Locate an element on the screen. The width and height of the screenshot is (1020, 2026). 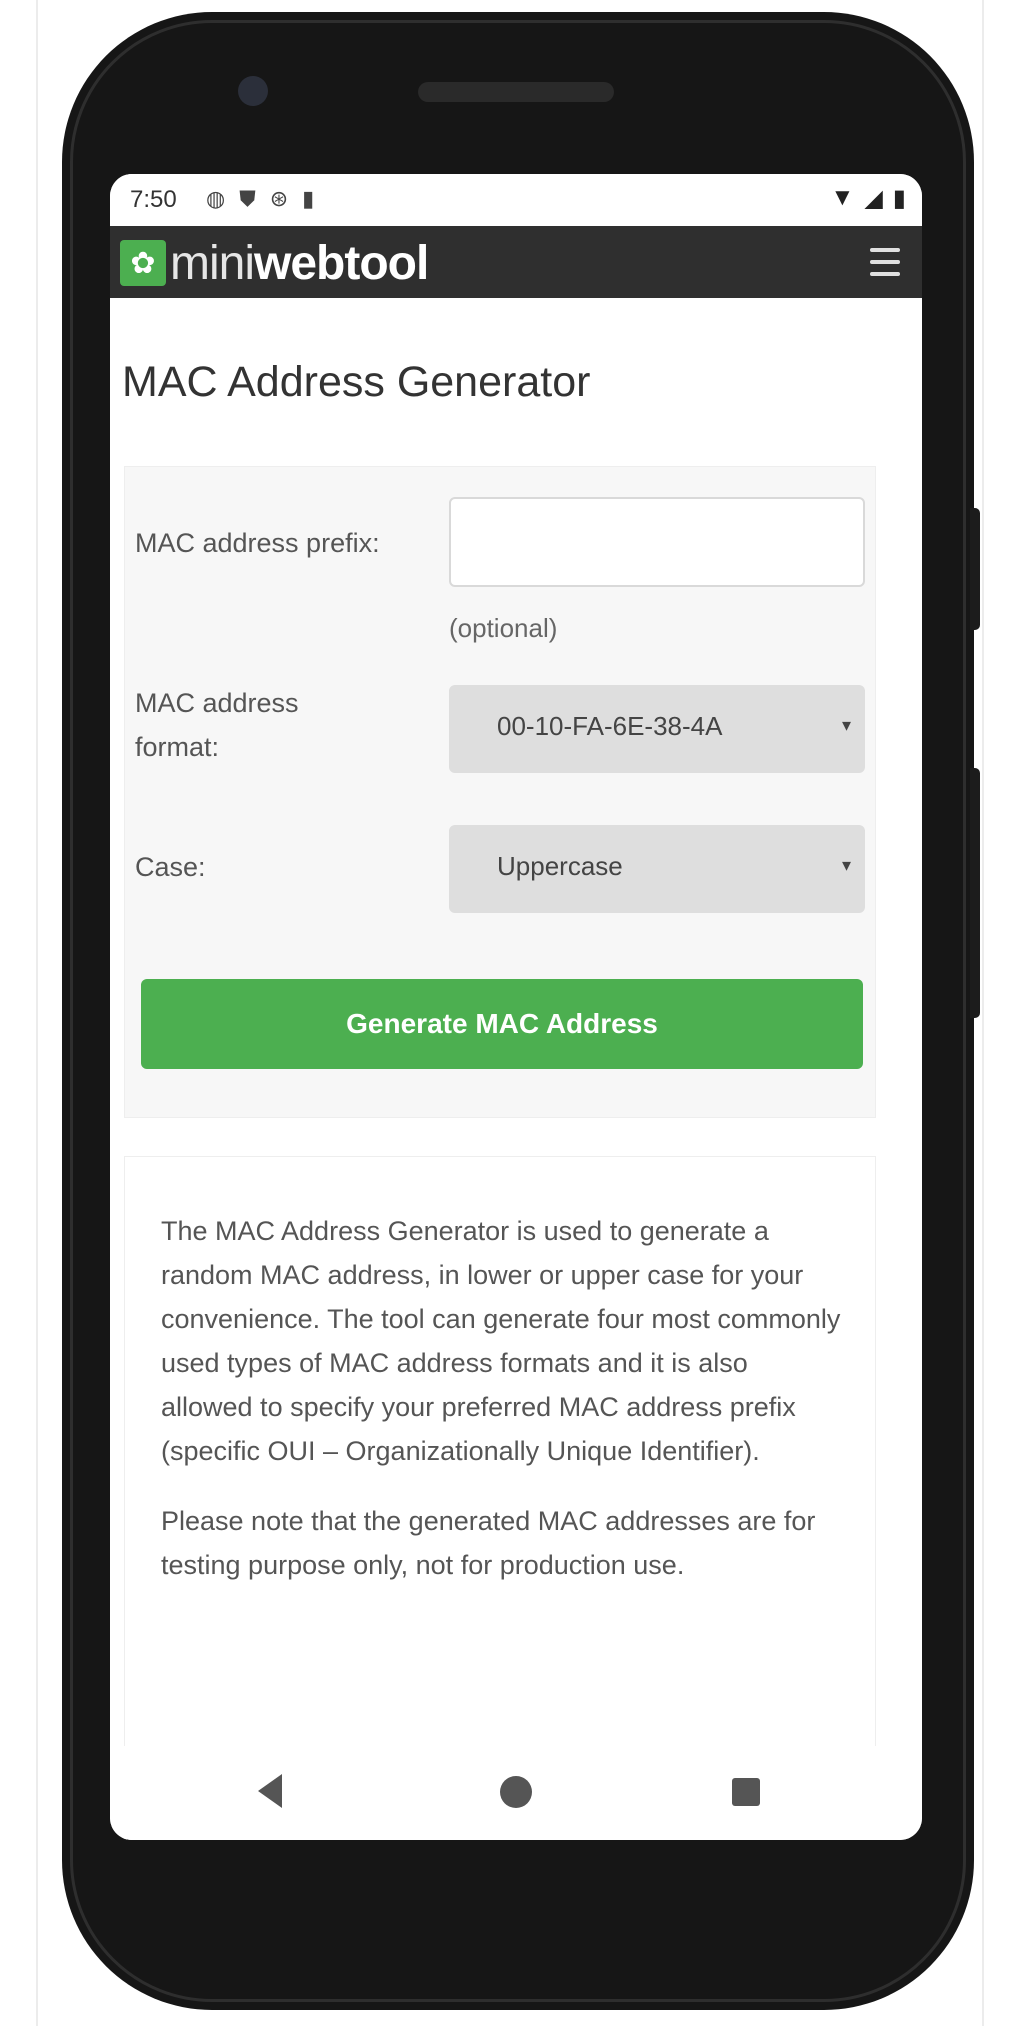
shield-icon: ⛊ is located at coordinates (247, 198).